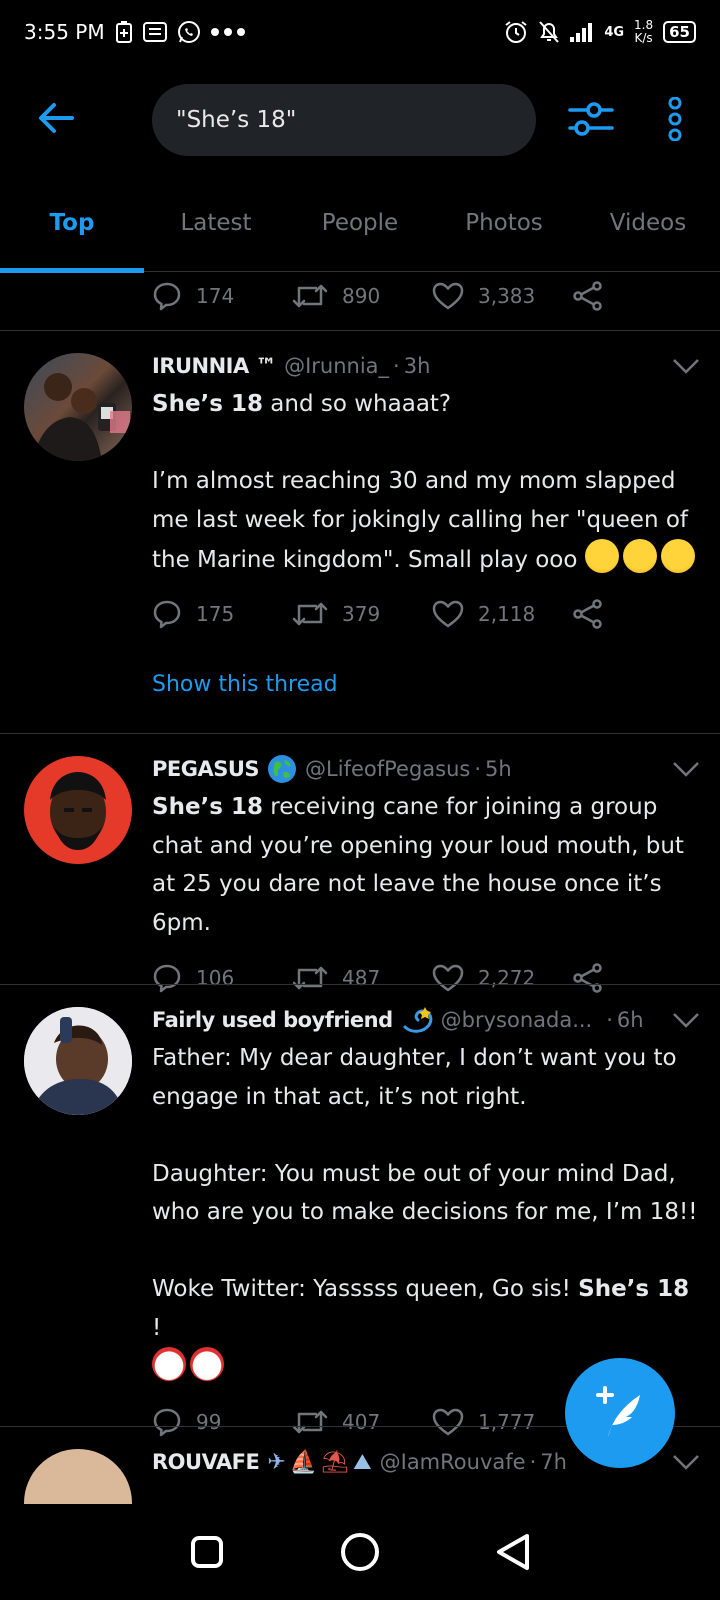 Image resolution: width=720 pixels, height=1600 pixels. Describe the element at coordinates (644, 31) in the screenshot. I see `data-speed: 1.8 K/s` at that location.